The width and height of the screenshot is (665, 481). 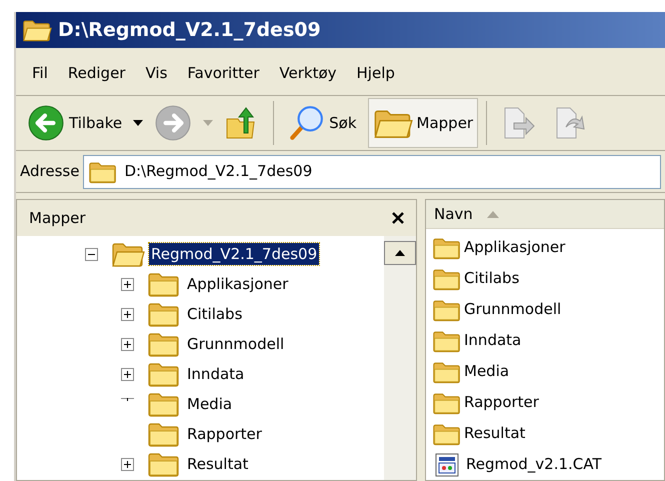 What do you see at coordinates (97, 73) in the screenshot?
I see `menu-item: Rediger` at bounding box center [97, 73].